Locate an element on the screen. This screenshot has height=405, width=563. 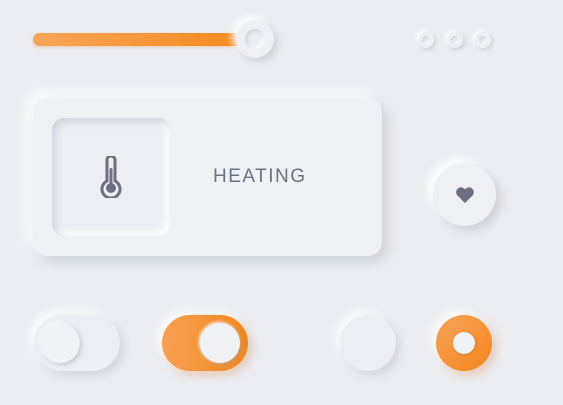
slider-handle is located at coordinates (255, 39).